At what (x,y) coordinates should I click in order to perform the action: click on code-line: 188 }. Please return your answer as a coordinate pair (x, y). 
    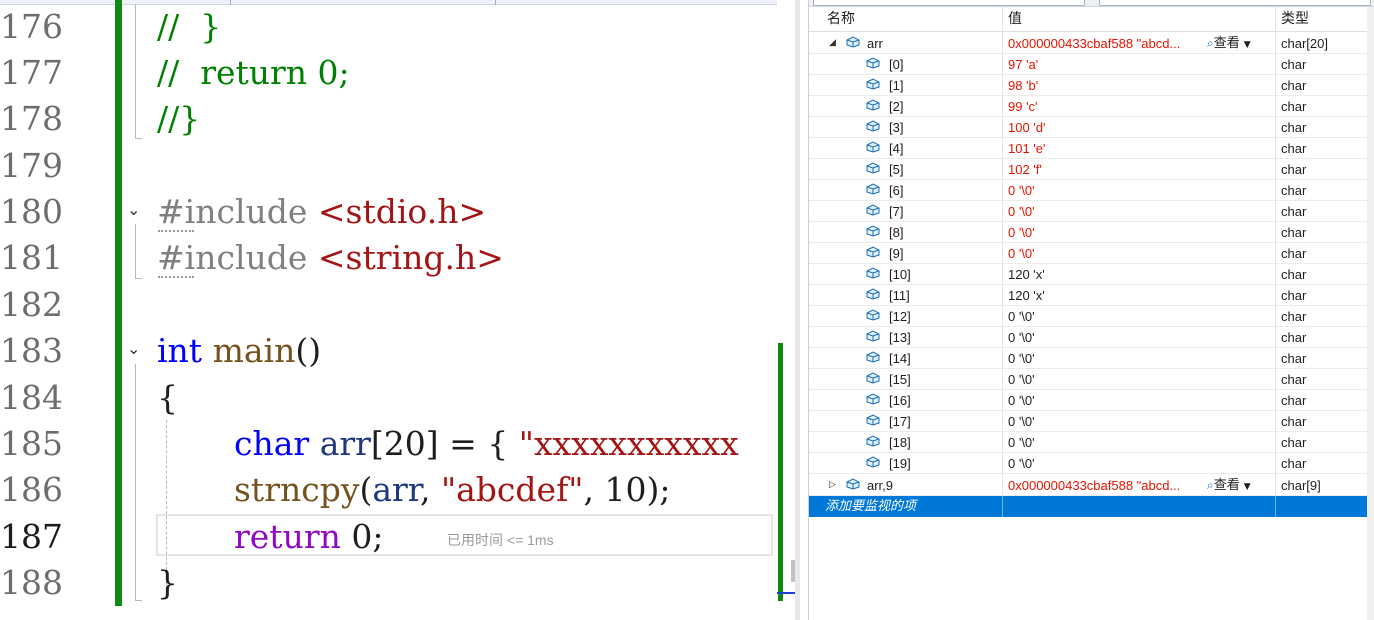
    Looking at the image, I should click on (390, 583).